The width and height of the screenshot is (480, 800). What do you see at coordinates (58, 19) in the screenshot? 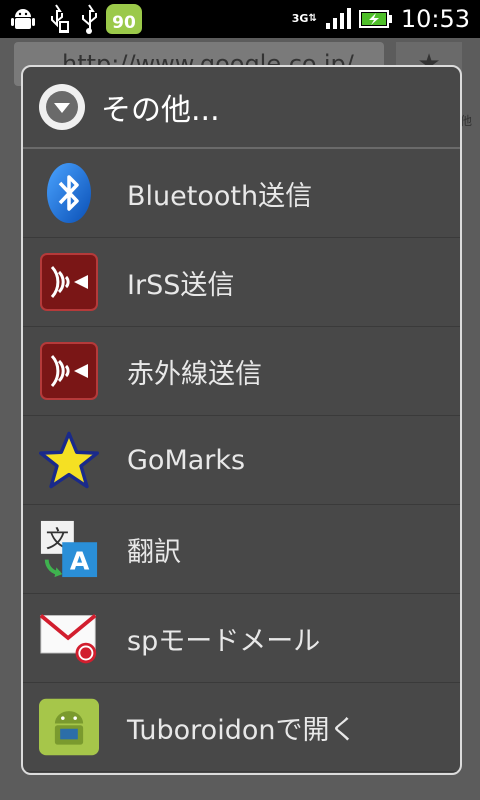
I see `usb-debug-icon` at bounding box center [58, 19].